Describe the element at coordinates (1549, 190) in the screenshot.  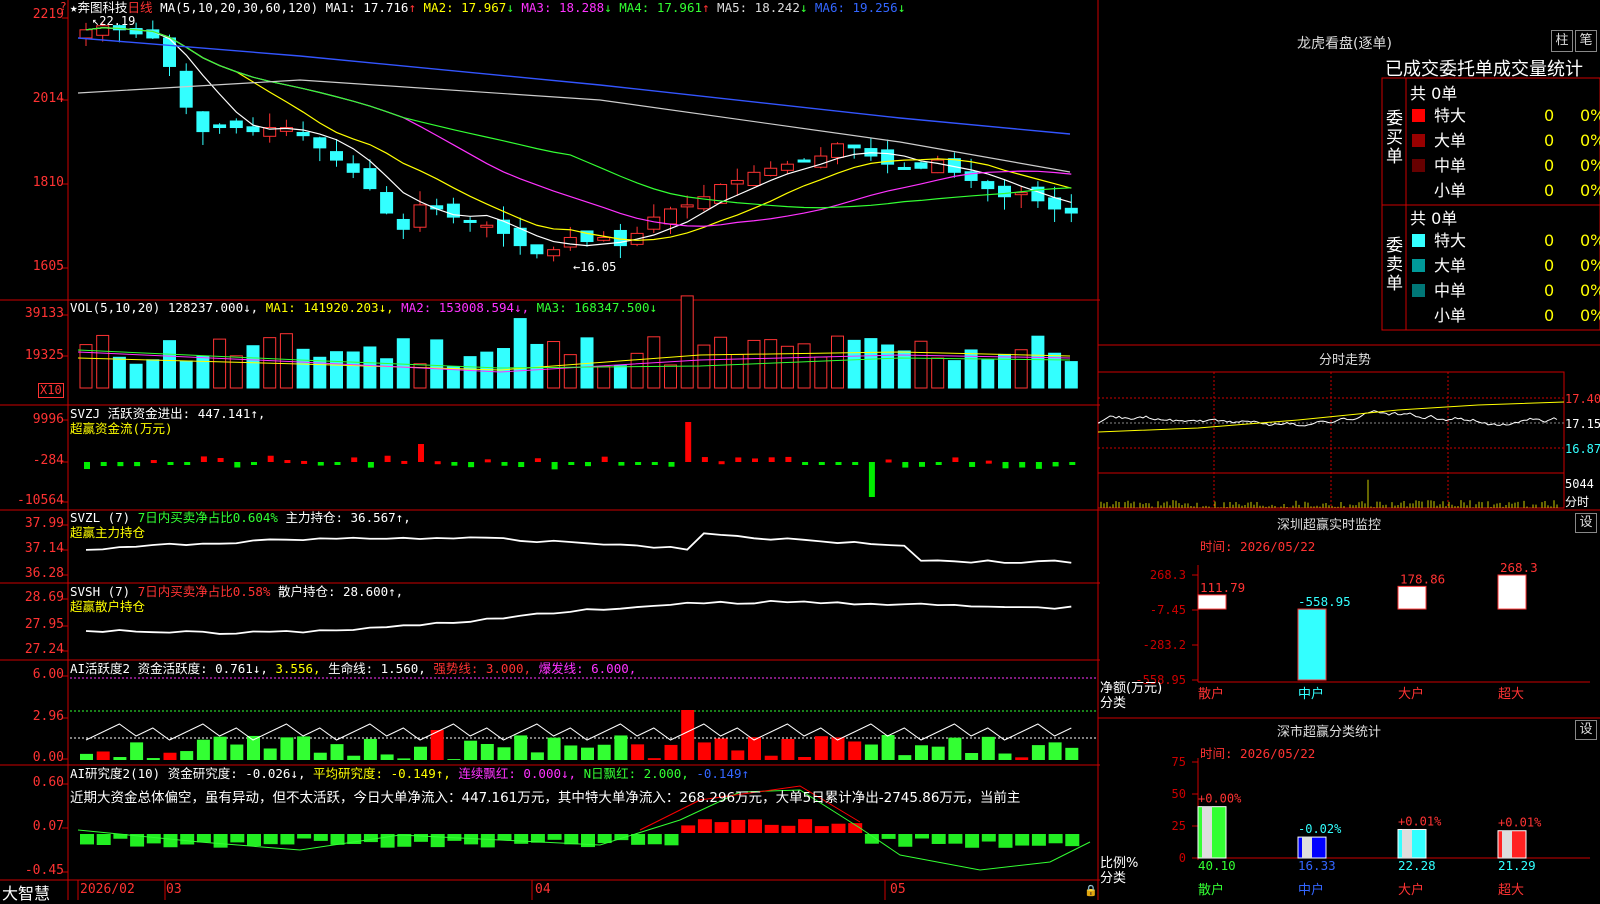
I see `lhb-row-value: 0` at that location.